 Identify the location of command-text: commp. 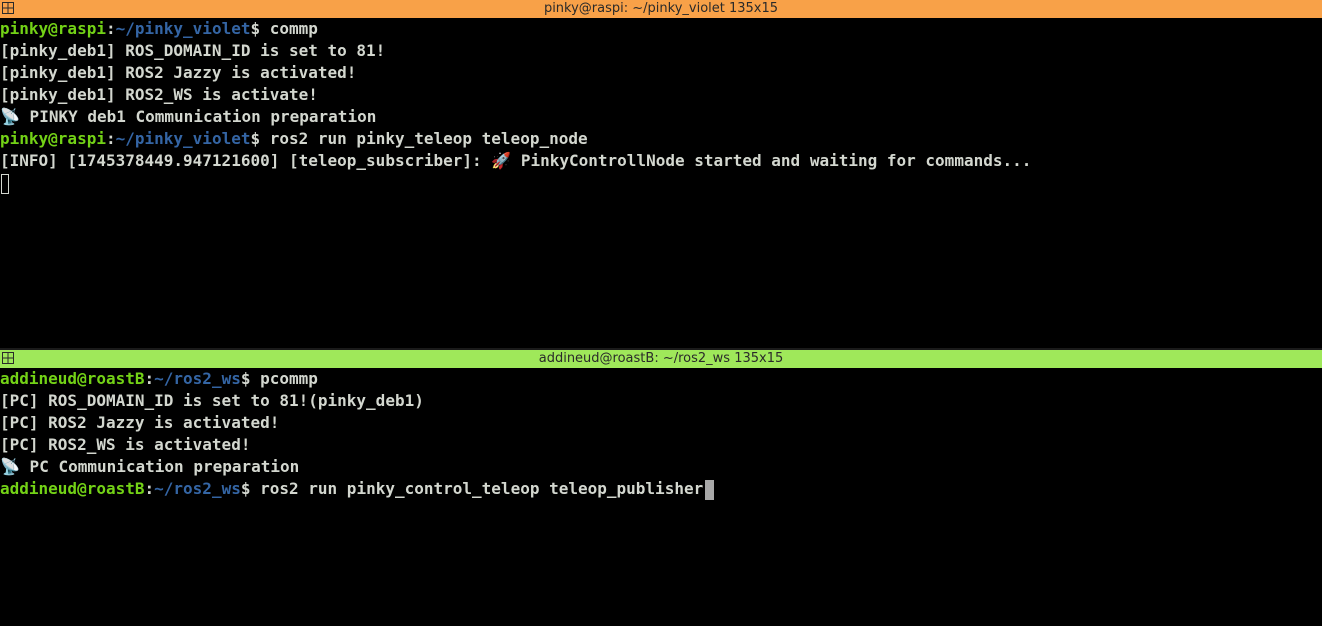
(293, 28).